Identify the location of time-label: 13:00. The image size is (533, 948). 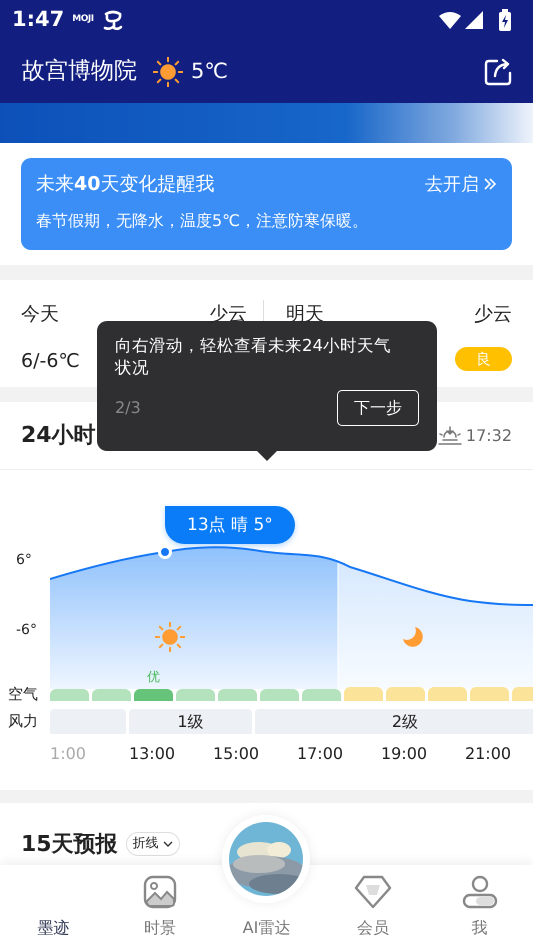
(152, 754).